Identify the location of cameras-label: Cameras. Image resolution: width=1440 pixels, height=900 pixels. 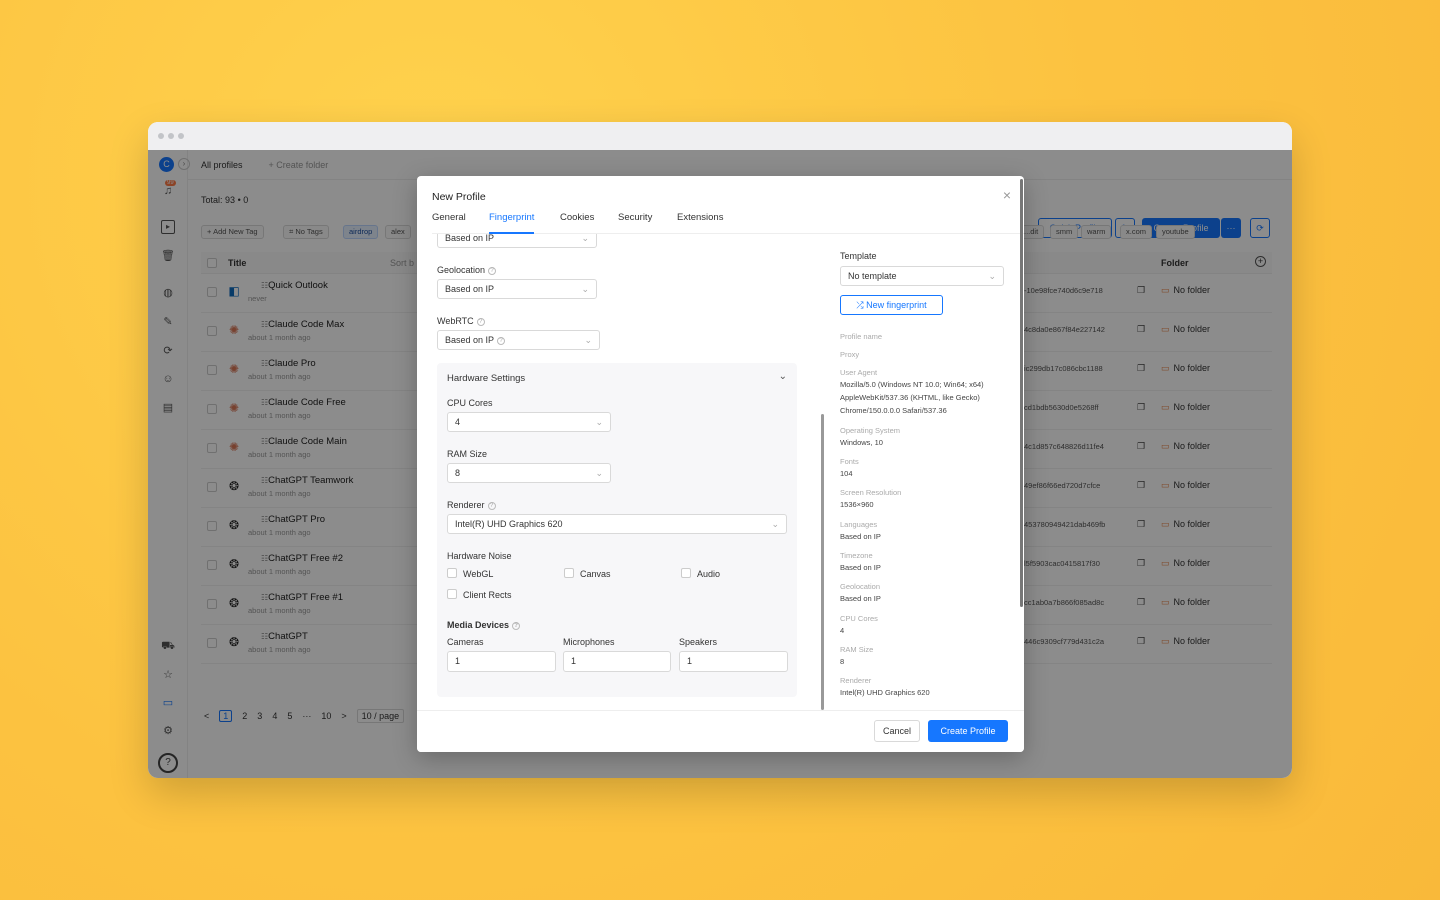
(465, 642).